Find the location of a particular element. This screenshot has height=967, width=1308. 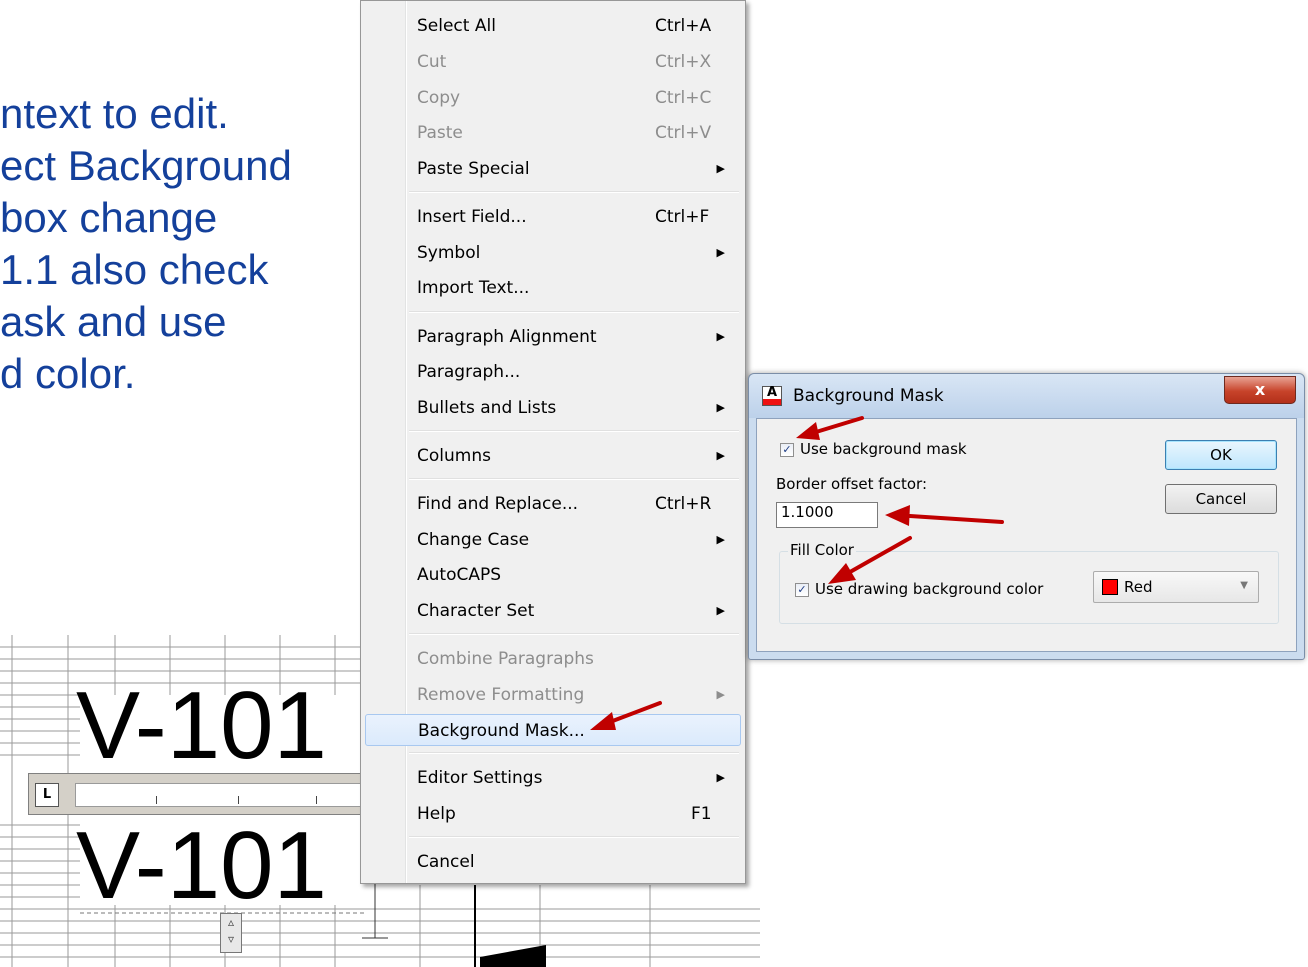

menu-item-paste-special: Paste Special ▶ is located at coordinates (553, 169).